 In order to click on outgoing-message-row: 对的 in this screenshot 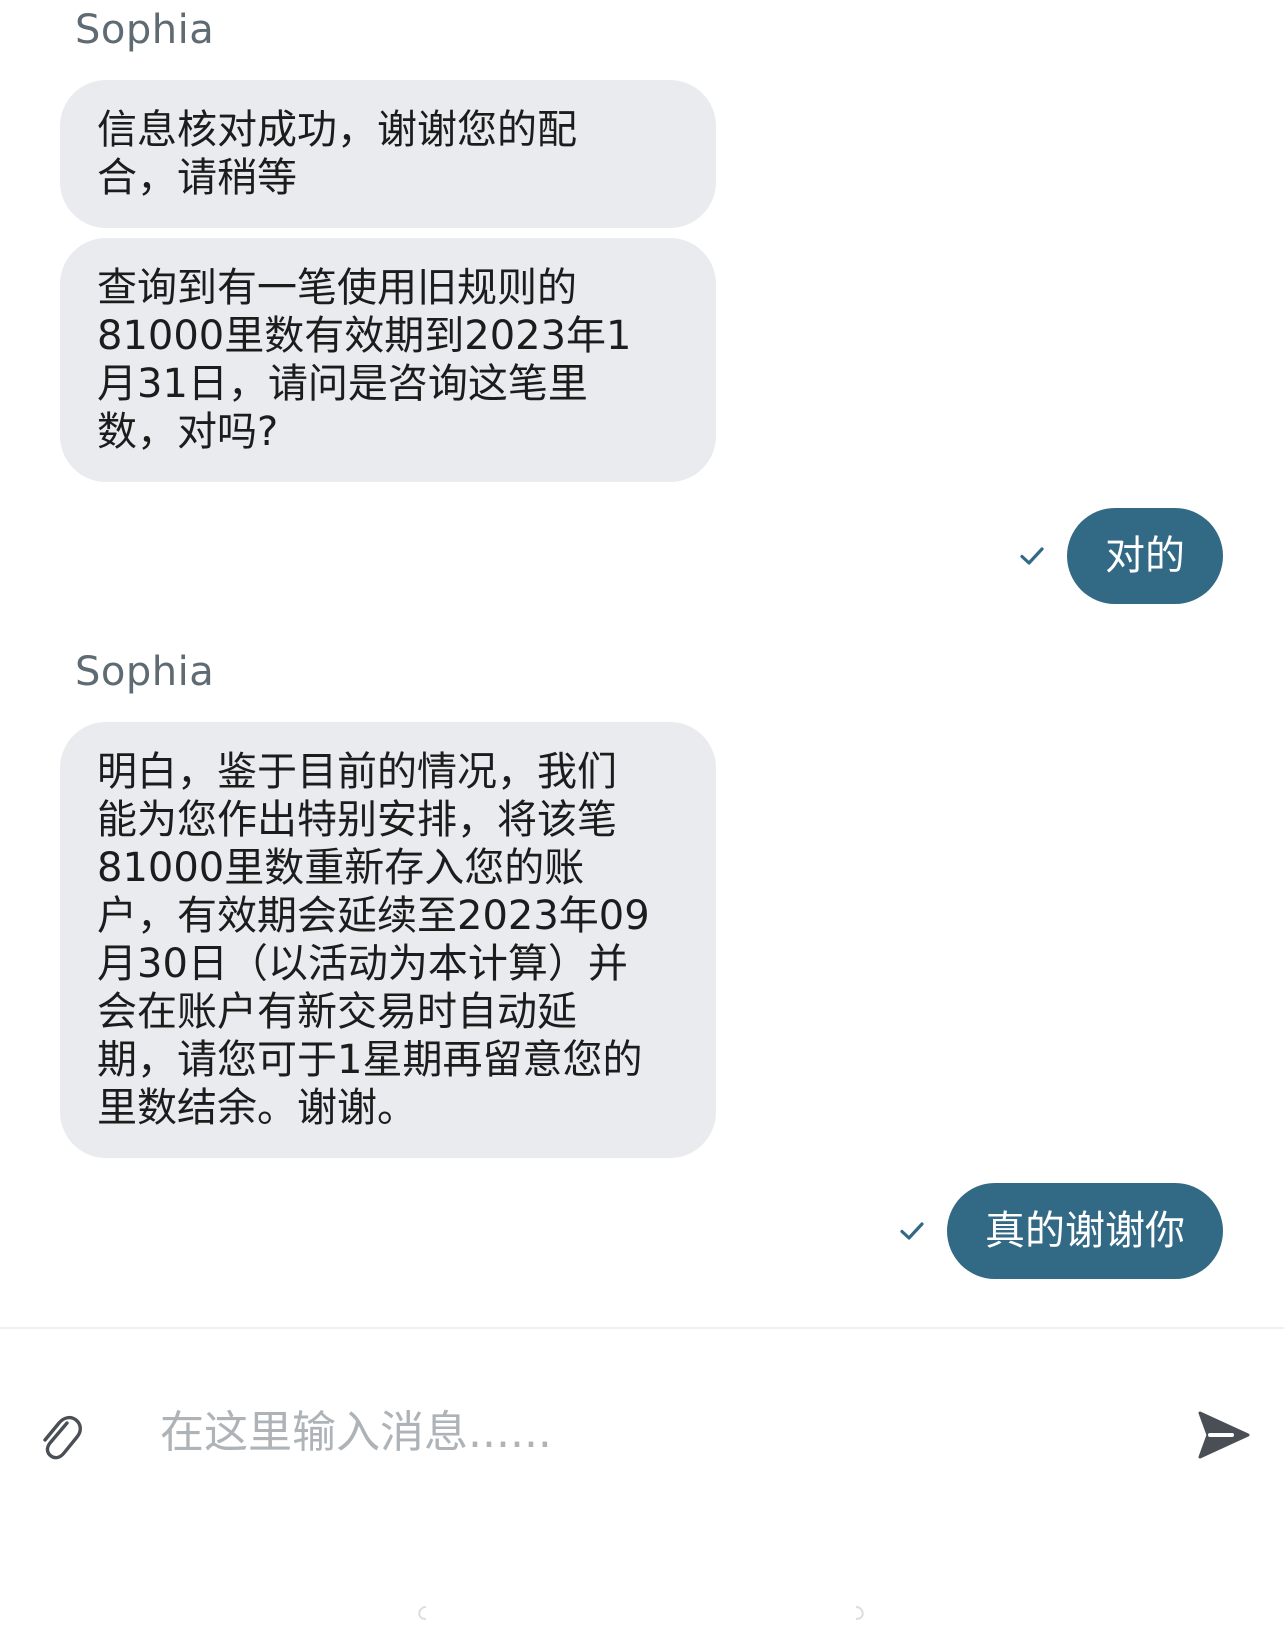, I will do `click(1121, 556)`.